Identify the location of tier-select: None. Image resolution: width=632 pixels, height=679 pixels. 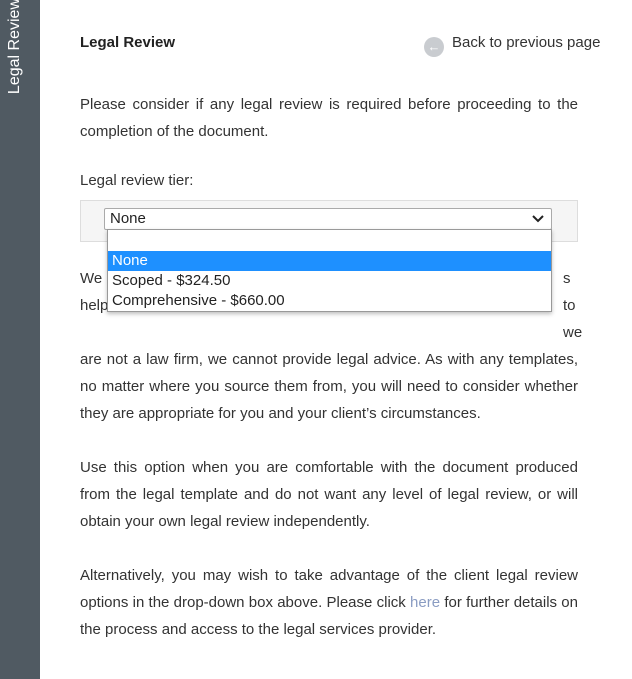
(328, 219).